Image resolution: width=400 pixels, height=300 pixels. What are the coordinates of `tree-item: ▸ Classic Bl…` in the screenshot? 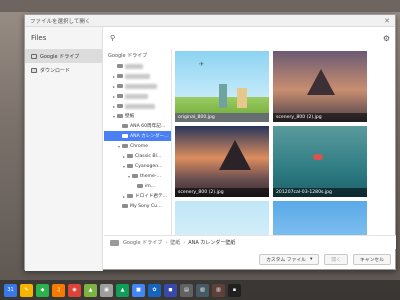 It's located at (137, 156).